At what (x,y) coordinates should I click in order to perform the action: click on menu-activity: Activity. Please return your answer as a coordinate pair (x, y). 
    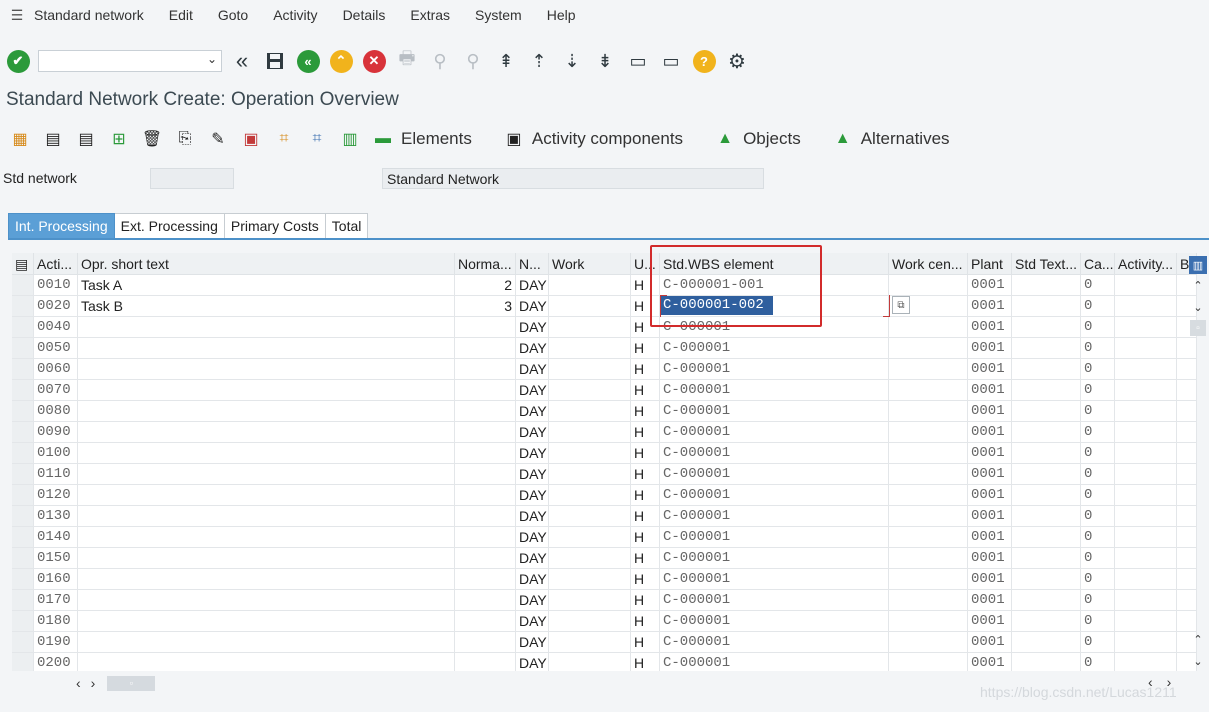
    Looking at the image, I should click on (295, 15).